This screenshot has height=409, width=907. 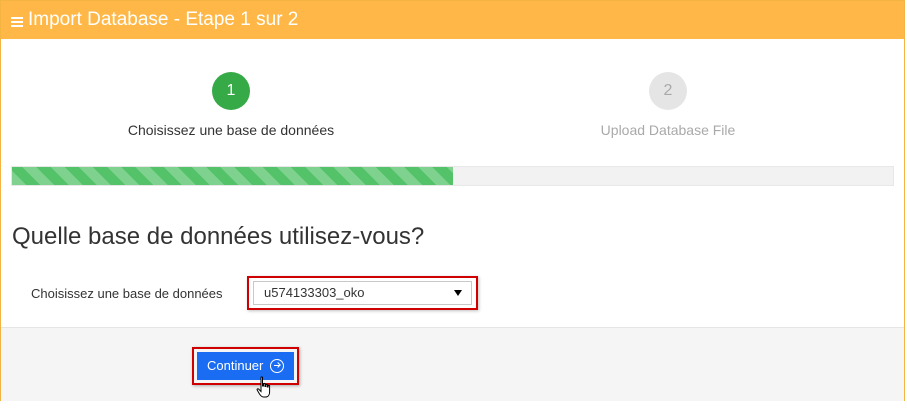 I want to click on database-select: u574133303_oko, so click(x=362, y=293).